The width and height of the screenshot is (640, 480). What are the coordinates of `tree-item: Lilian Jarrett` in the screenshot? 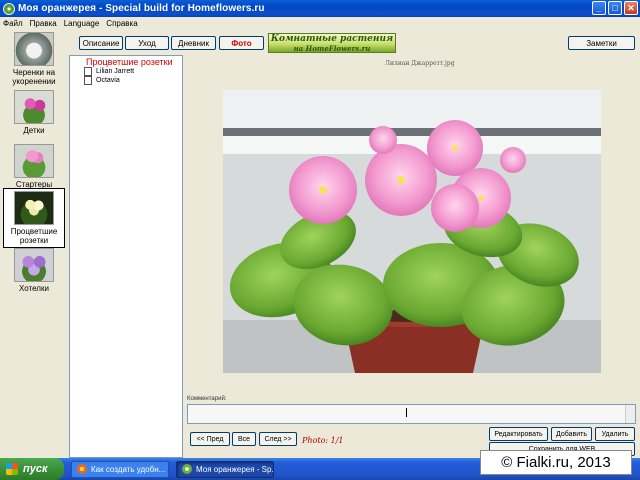 It's located at (126, 71).